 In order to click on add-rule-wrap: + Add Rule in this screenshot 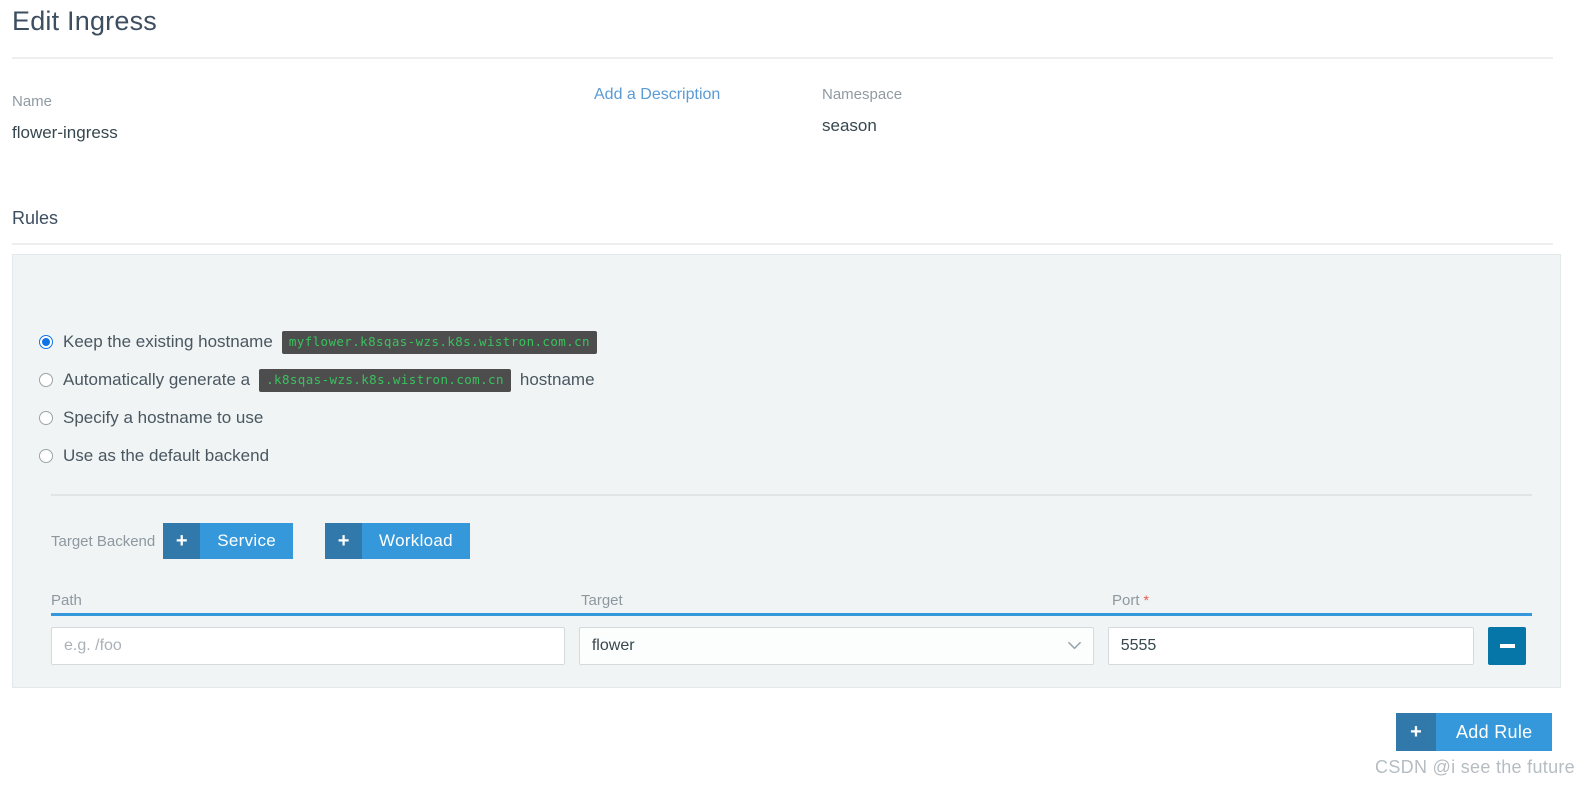, I will do `click(1474, 732)`.